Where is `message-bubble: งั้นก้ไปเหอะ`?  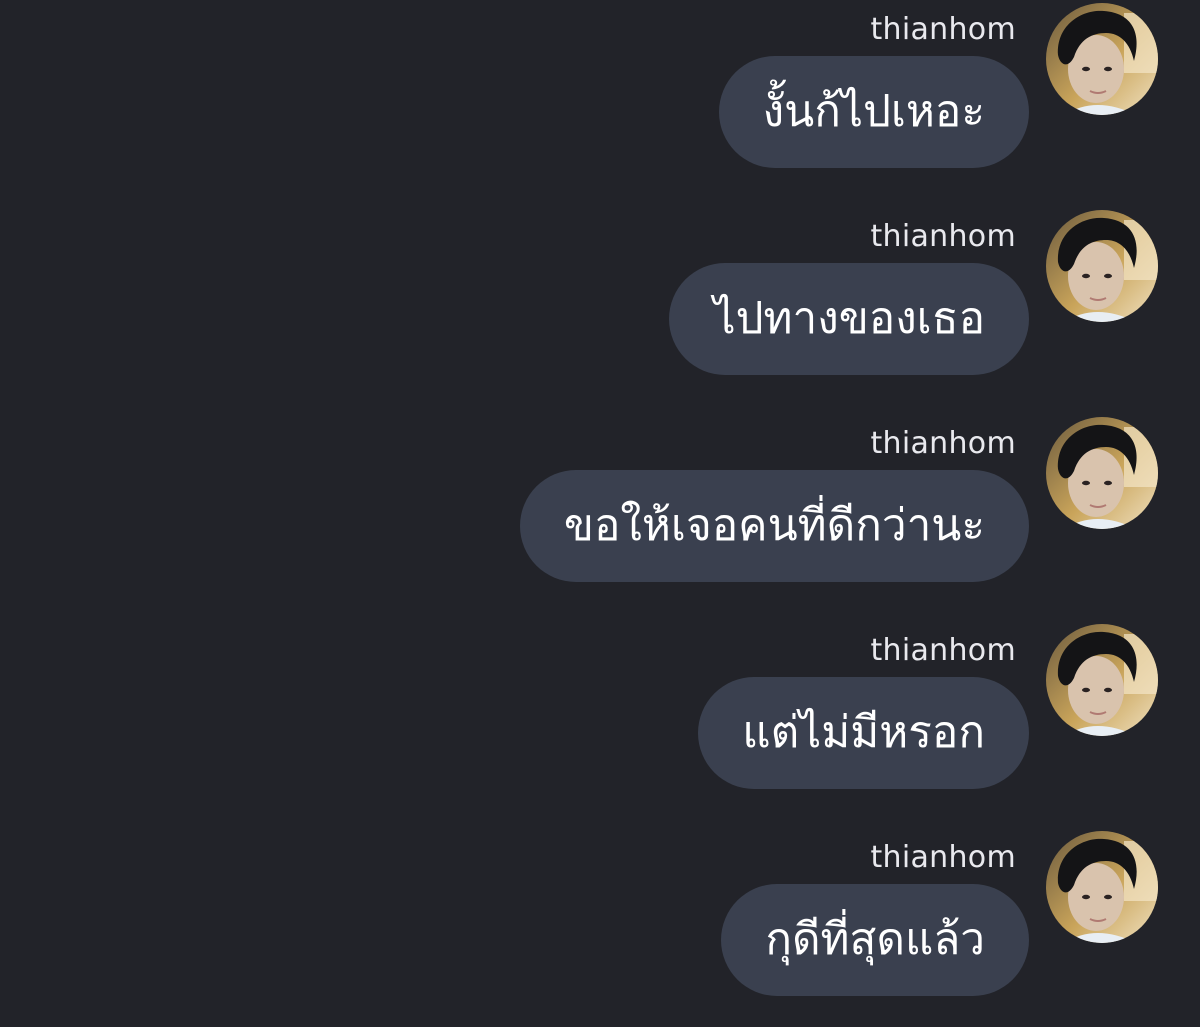 message-bubble: งั้นก้ไปเหอะ is located at coordinates (873, 112).